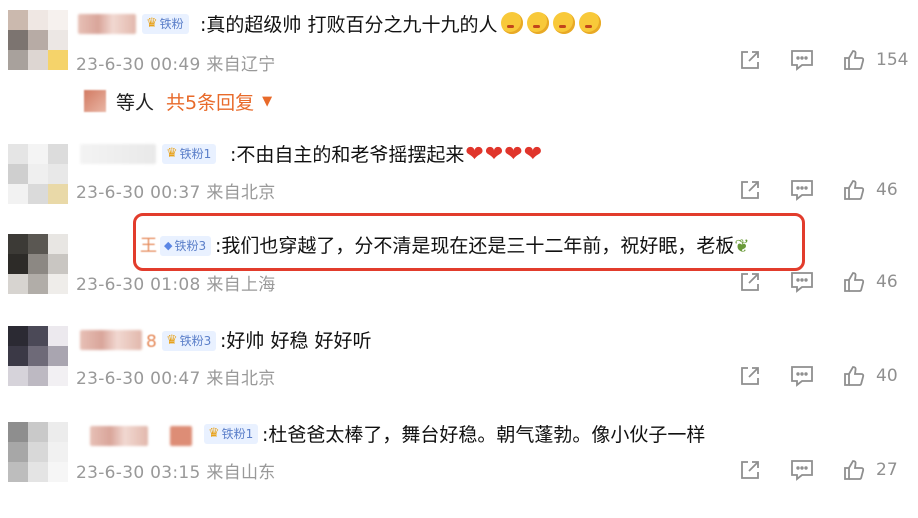 Image resolution: width=918 pixels, height=518 pixels. I want to click on comment-time: 23-6-30 00:37, so click(138, 193).